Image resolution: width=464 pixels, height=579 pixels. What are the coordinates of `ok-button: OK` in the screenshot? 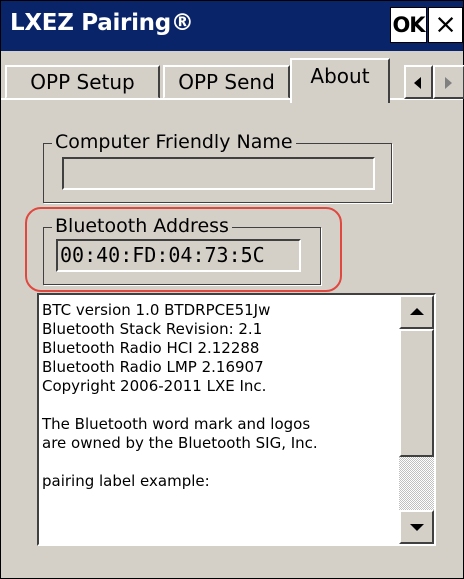 It's located at (408, 25).